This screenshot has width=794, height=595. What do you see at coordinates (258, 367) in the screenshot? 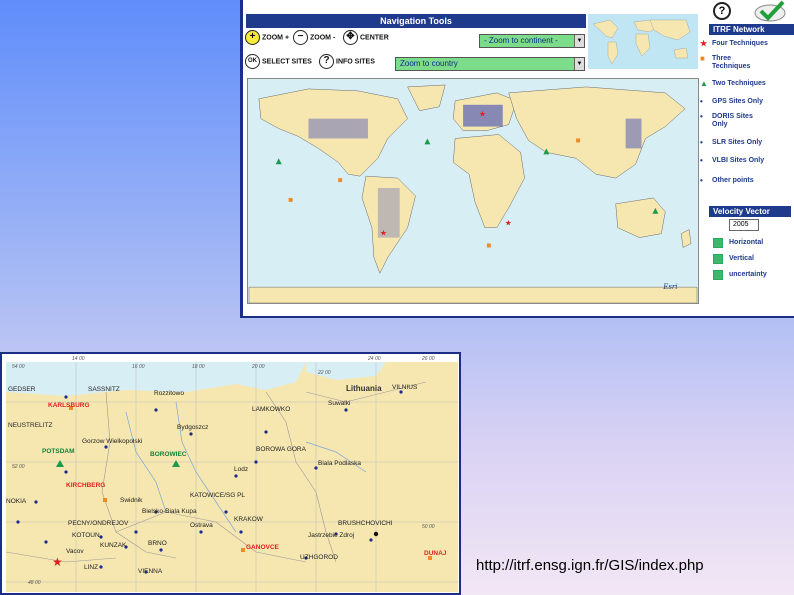
I see `lon-tick: 20 00` at bounding box center [258, 367].